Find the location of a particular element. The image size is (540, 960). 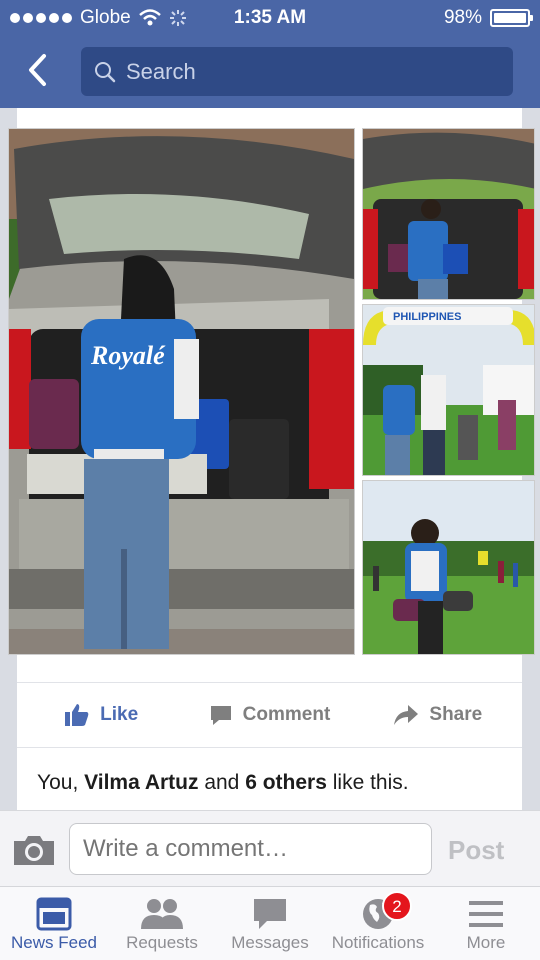

comment-input is located at coordinates (250, 849).